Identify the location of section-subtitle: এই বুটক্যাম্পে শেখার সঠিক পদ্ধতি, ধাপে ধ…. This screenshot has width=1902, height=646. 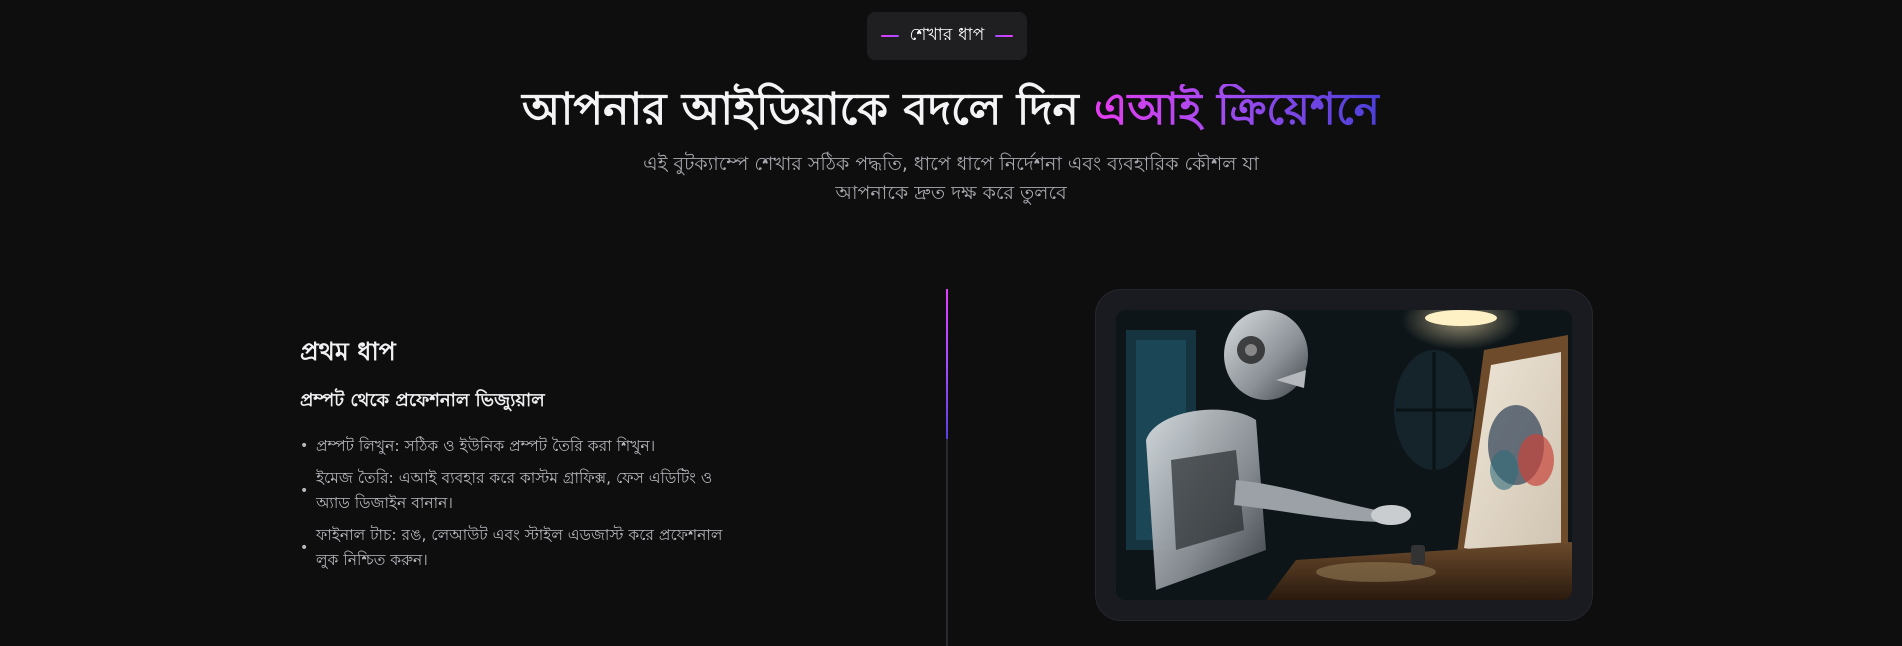
(951, 178).